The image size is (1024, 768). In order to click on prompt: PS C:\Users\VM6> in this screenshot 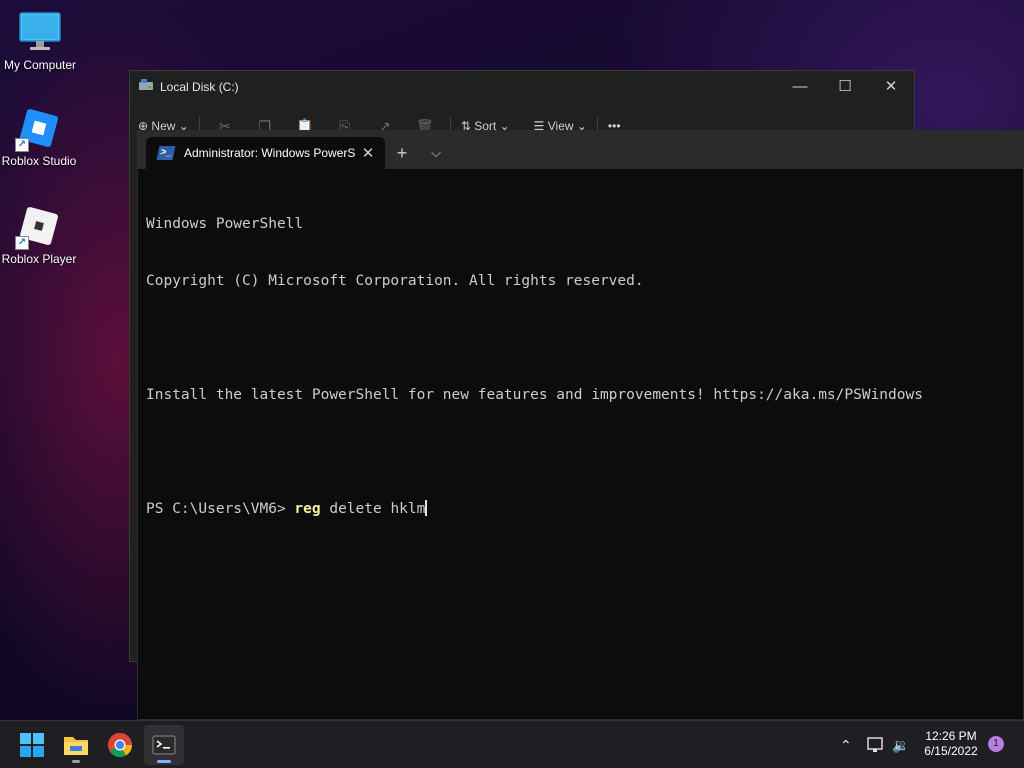, I will do `click(220, 509)`.